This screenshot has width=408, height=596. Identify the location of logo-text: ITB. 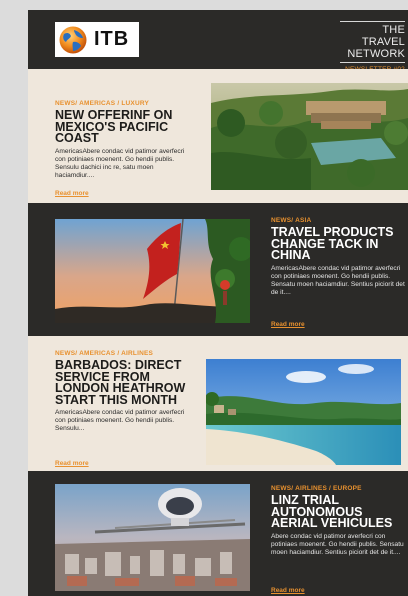
(112, 39).